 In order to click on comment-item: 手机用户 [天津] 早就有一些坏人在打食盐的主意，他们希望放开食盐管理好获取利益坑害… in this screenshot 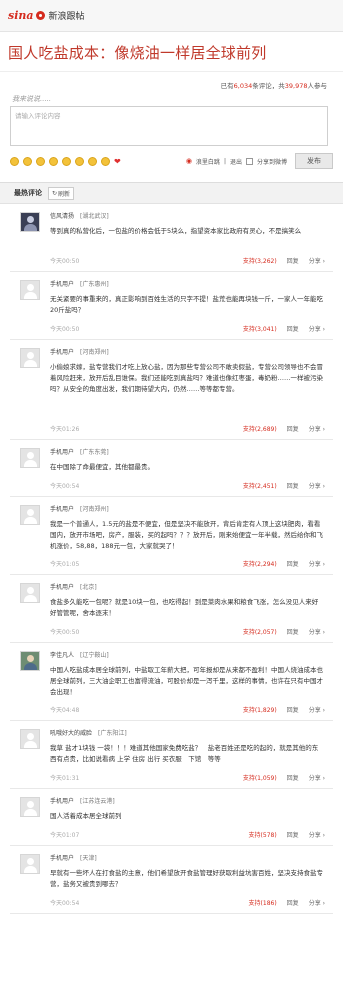, I will do `click(171, 880)`.